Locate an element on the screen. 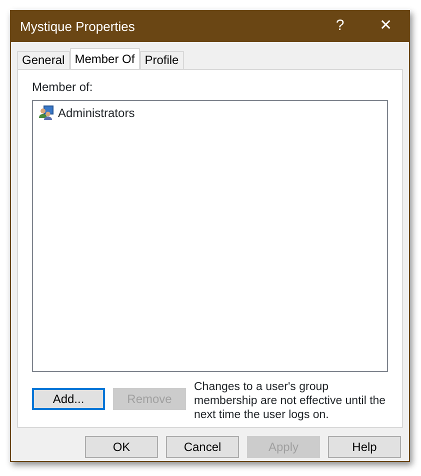  tab: Member Of is located at coordinates (105, 58).